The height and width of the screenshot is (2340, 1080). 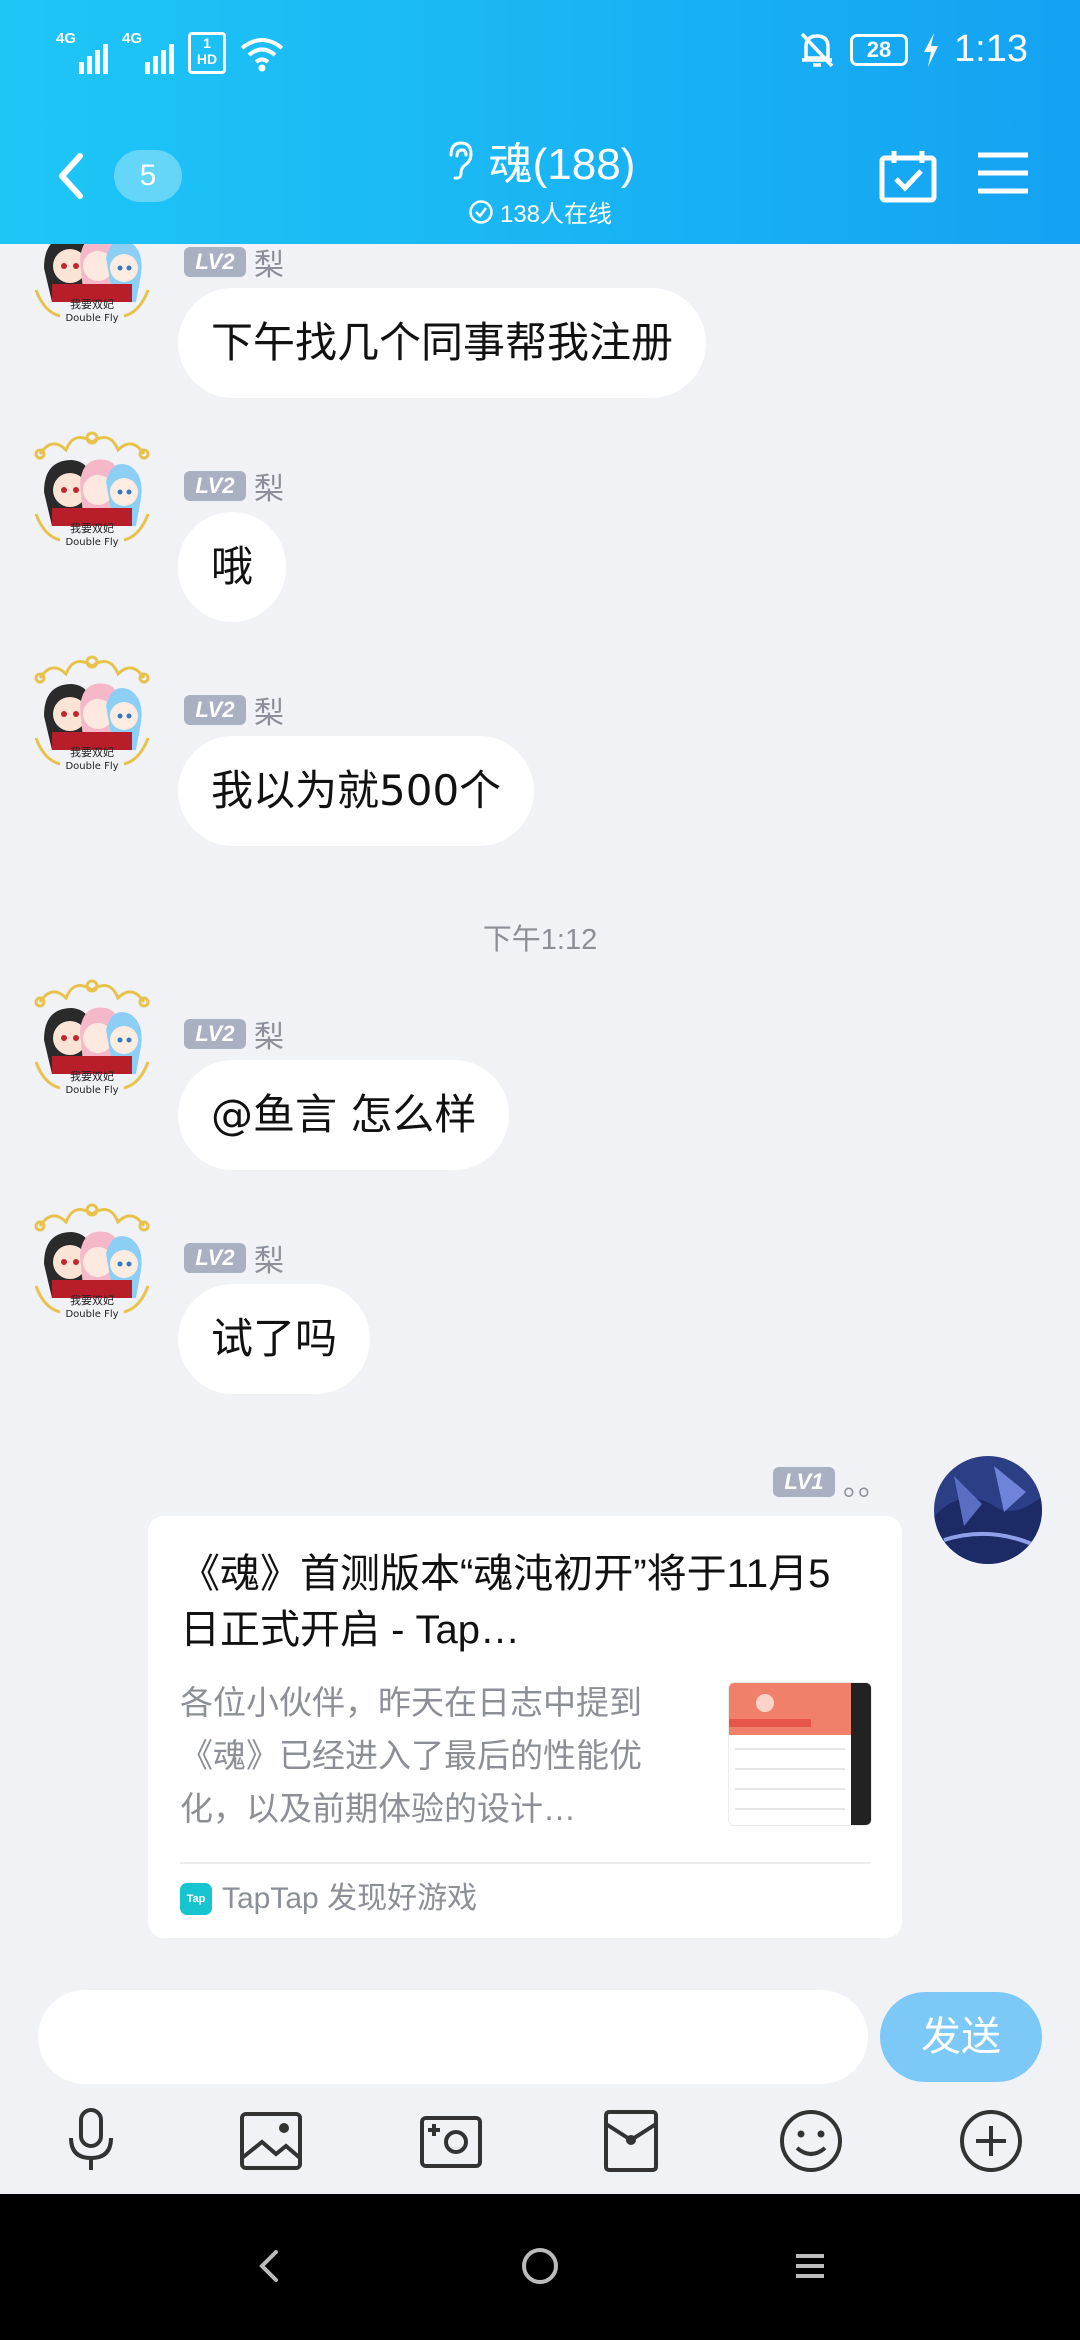 What do you see at coordinates (800, 1754) in the screenshot?
I see `link-card-thumbnail` at bounding box center [800, 1754].